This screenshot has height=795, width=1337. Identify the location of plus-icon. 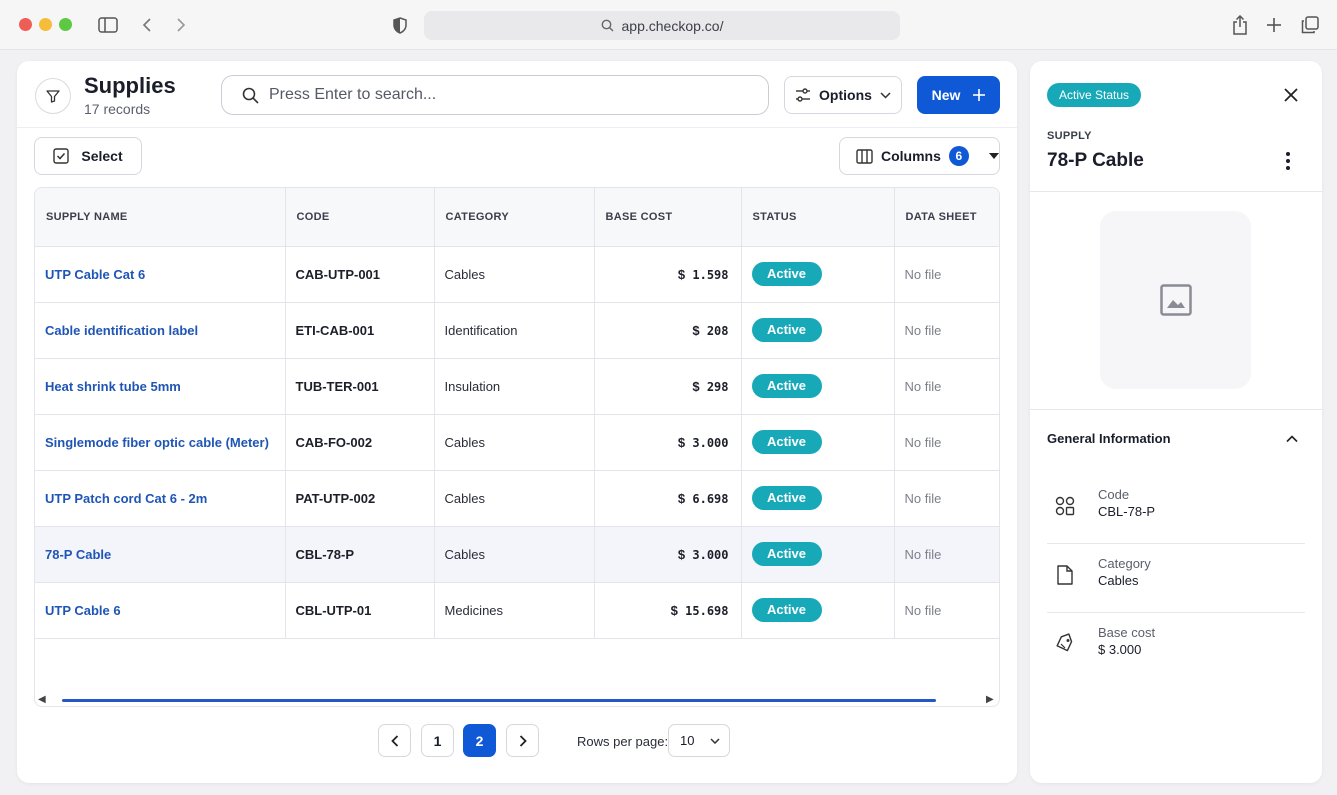
(979, 95).